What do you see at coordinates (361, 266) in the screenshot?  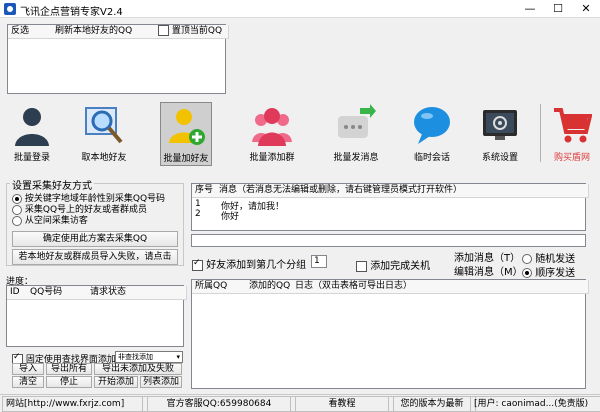 I see `shutdown-checkbox` at bounding box center [361, 266].